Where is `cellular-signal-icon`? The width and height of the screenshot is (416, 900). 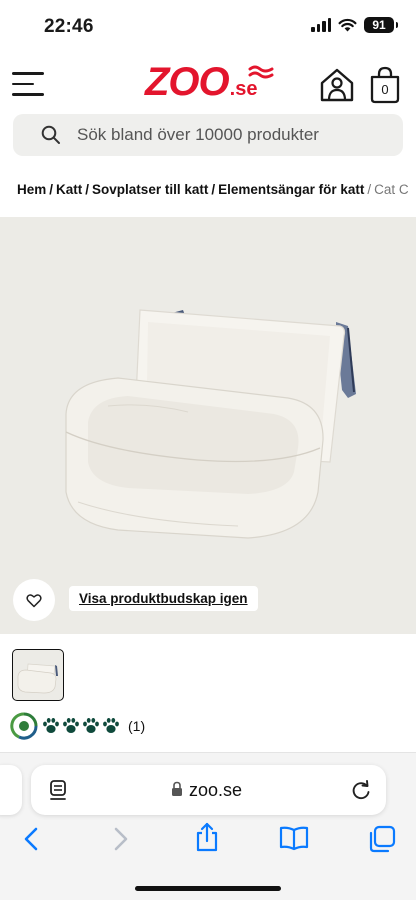
cellular-signal-icon is located at coordinates (321, 25).